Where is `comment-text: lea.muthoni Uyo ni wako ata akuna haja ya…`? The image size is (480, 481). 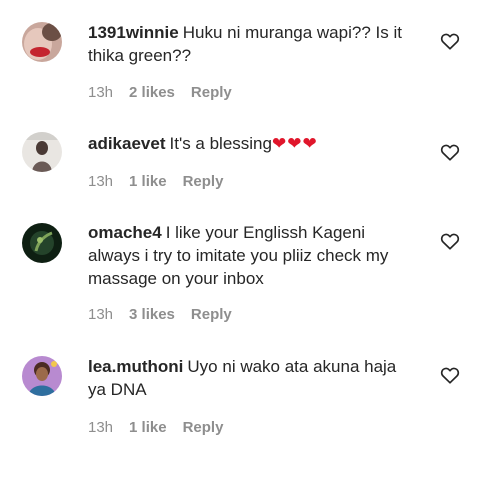 comment-text: lea.muthoni Uyo ni wako ata akuna haja ya… is located at coordinates (253, 378).